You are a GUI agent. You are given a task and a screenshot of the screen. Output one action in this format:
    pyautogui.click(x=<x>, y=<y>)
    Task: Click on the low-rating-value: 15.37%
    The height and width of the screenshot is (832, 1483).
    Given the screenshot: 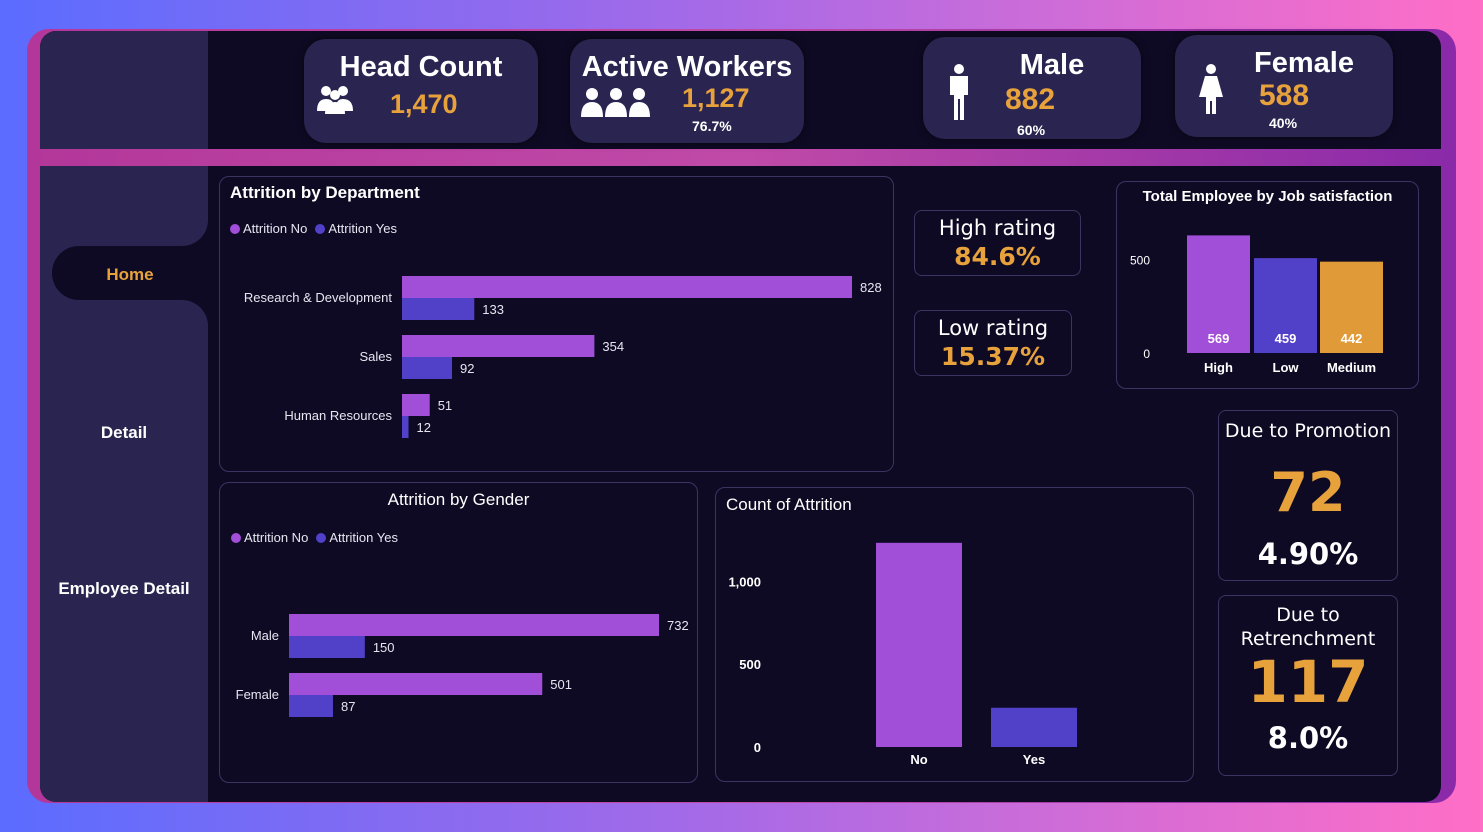 What is the action you would take?
    pyautogui.click(x=993, y=356)
    